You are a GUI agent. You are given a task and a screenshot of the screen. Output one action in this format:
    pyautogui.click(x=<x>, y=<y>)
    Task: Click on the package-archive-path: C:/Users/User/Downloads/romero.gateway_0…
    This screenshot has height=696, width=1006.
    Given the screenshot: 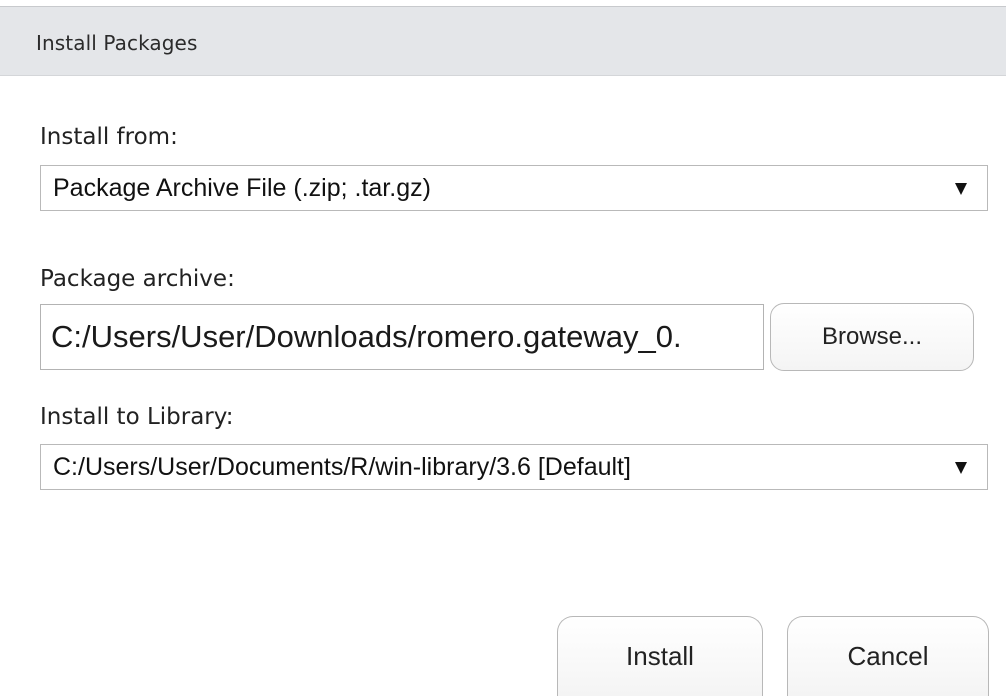 What is the action you would take?
    pyautogui.click(x=366, y=336)
    